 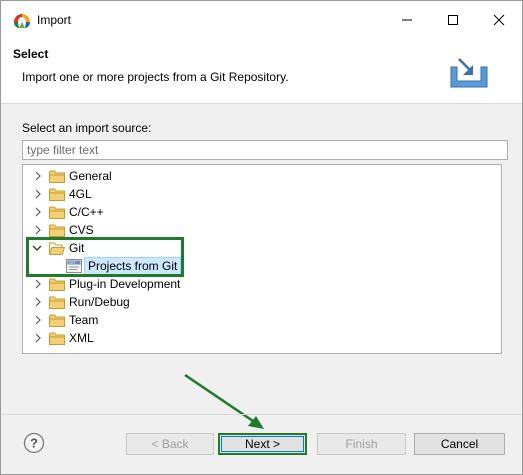 What do you see at coordinates (459, 444) in the screenshot?
I see `cancel-button: Cancel` at bounding box center [459, 444].